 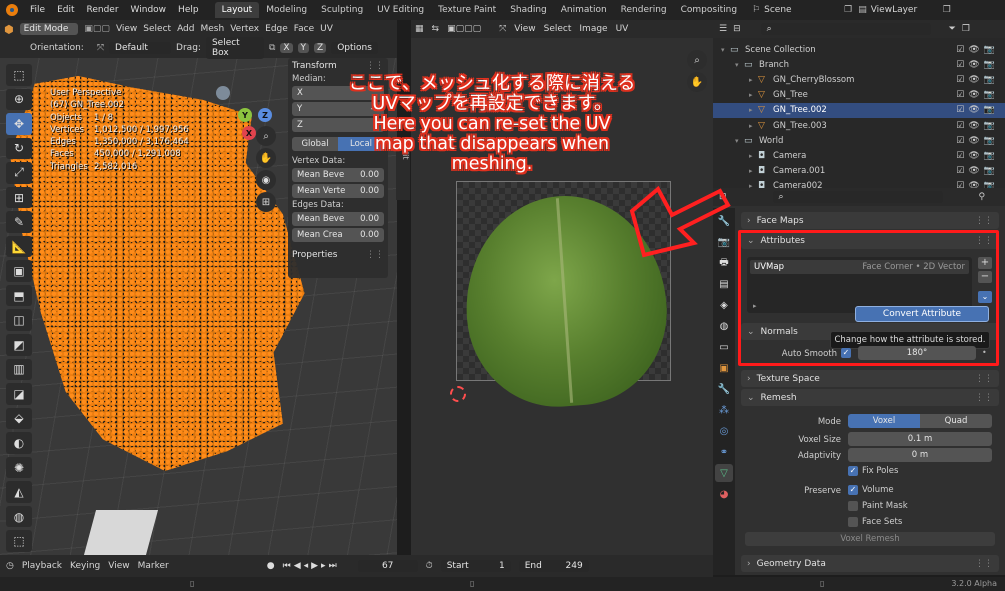 What do you see at coordinates (234, 48) in the screenshot?
I see `drag-select: Select Box` at bounding box center [234, 48].